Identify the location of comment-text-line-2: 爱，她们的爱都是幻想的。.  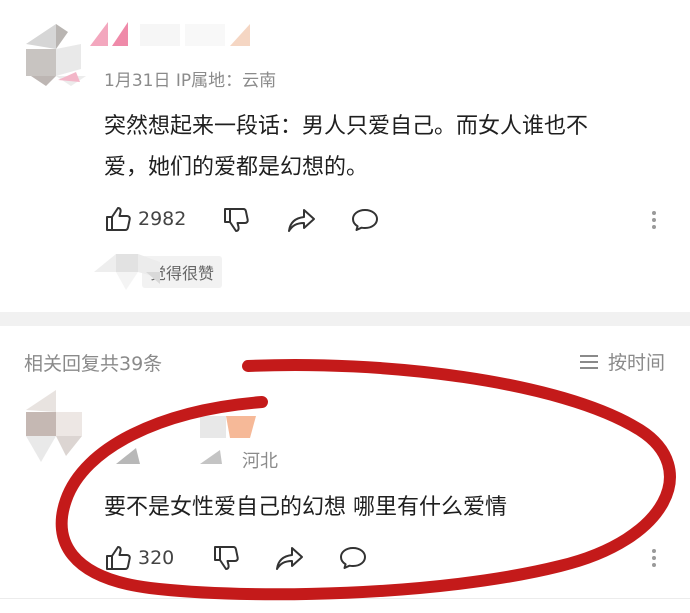
(236, 167).